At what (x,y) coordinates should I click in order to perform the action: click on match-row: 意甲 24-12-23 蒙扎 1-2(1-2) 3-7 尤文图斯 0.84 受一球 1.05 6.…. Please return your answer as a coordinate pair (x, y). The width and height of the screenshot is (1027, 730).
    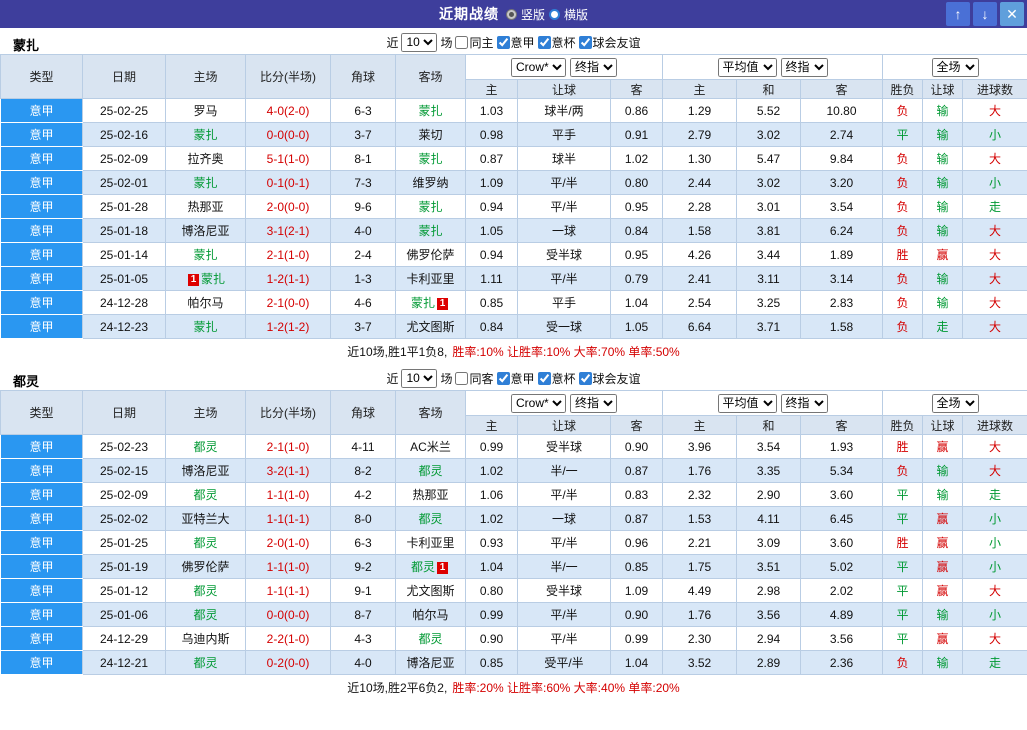
    Looking at the image, I should click on (513, 326).